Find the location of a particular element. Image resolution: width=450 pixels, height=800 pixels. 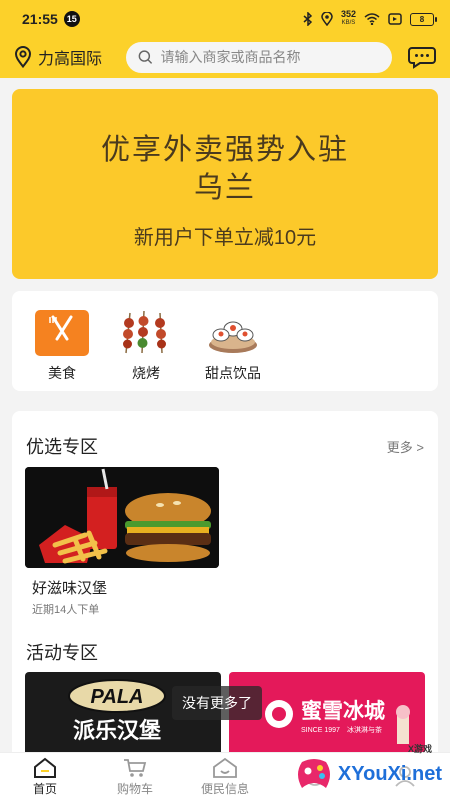

tab-home: 首页 is located at coordinates (45, 776).